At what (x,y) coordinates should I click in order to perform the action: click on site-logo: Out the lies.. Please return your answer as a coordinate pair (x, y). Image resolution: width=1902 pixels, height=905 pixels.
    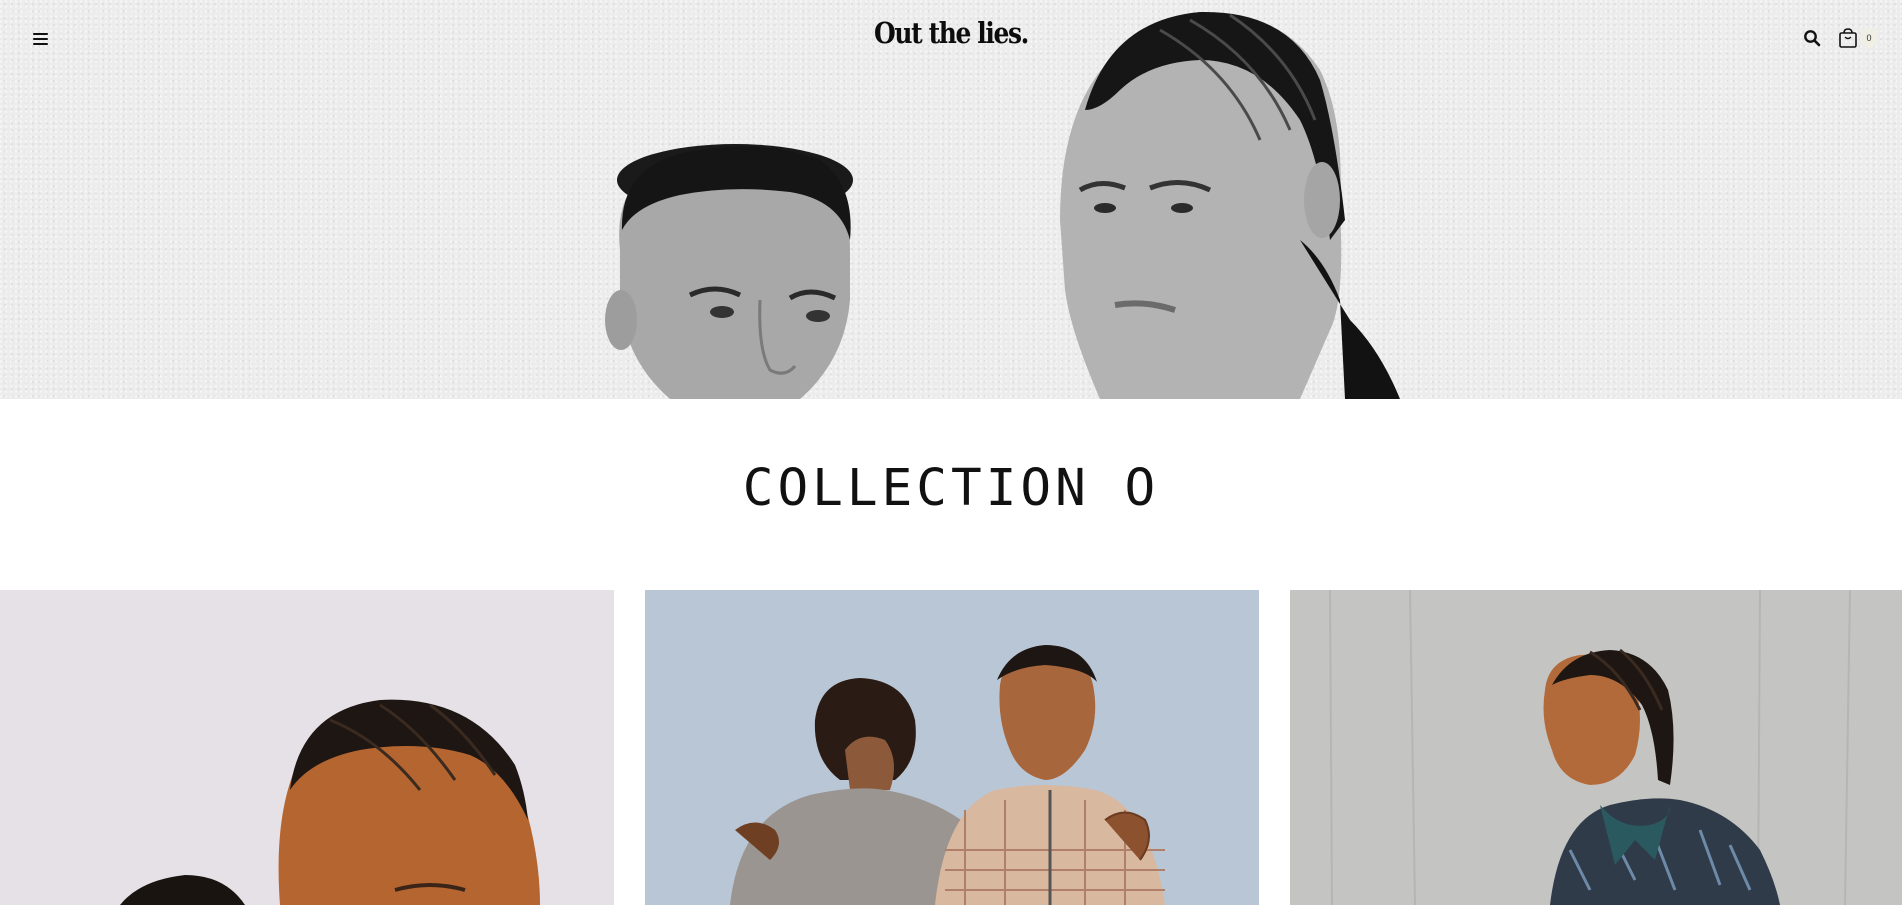
    Looking at the image, I should click on (951, 33).